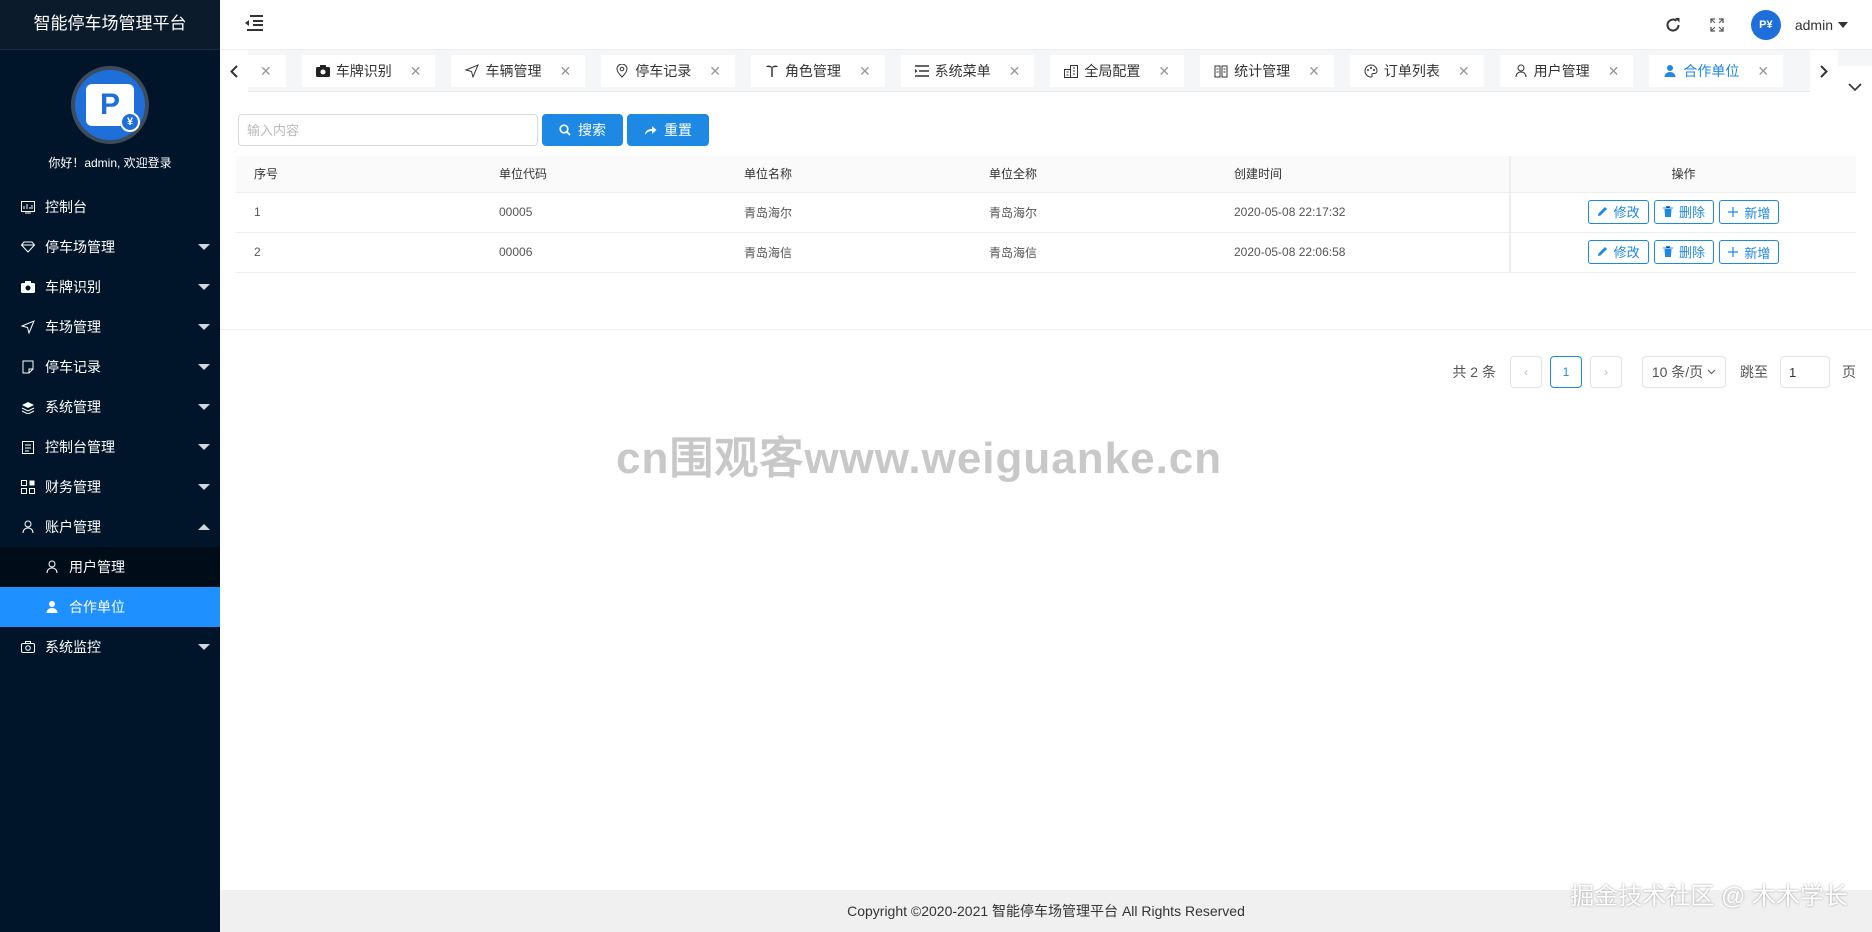 This screenshot has width=1872, height=932. Describe the element at coordinates (110, 327) in the screenshot. I see `sidebar-item-yard: 车场管理` at that location.